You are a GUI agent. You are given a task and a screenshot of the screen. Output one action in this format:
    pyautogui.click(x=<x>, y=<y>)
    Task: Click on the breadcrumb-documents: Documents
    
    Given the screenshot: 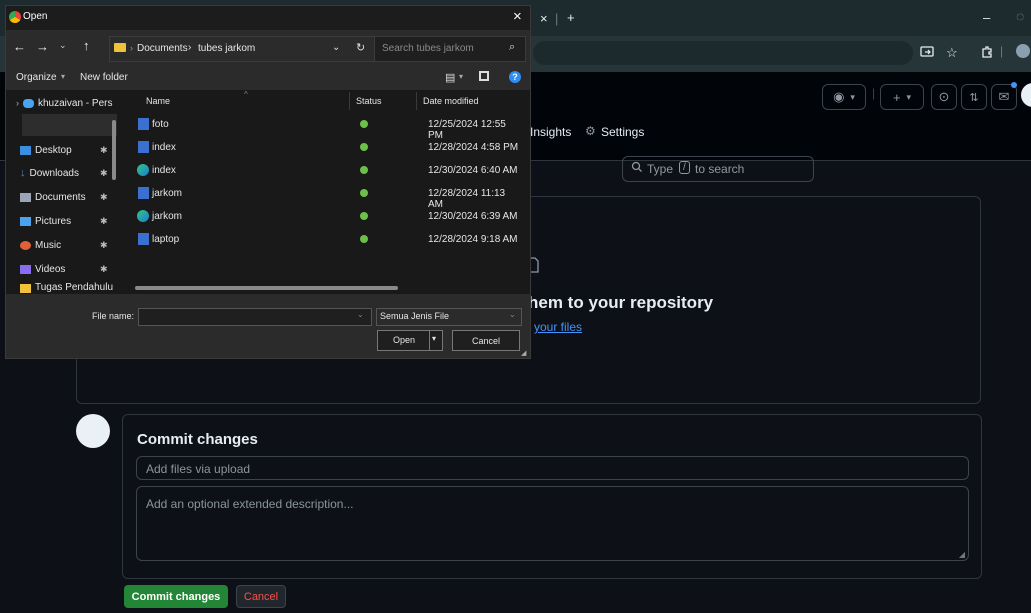 What is the action you would take?
    pyautogui.click(x=162, y=48)
    